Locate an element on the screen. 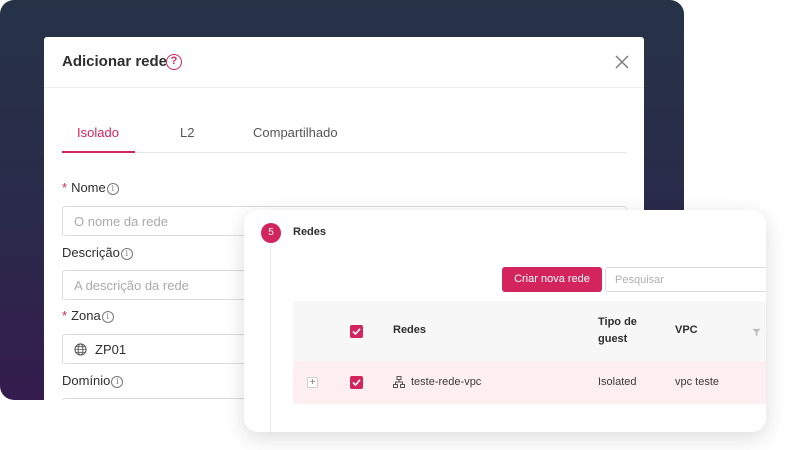 This screenshot has width=795, height=450. guest-type-value: Isolated is located at coordinates (617, 382).